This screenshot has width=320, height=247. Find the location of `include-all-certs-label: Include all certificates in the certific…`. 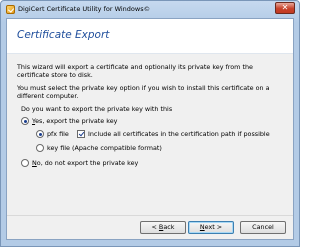

include-all-certs-label: Include all certificates in the certific… is located at coordinates (179, 134).